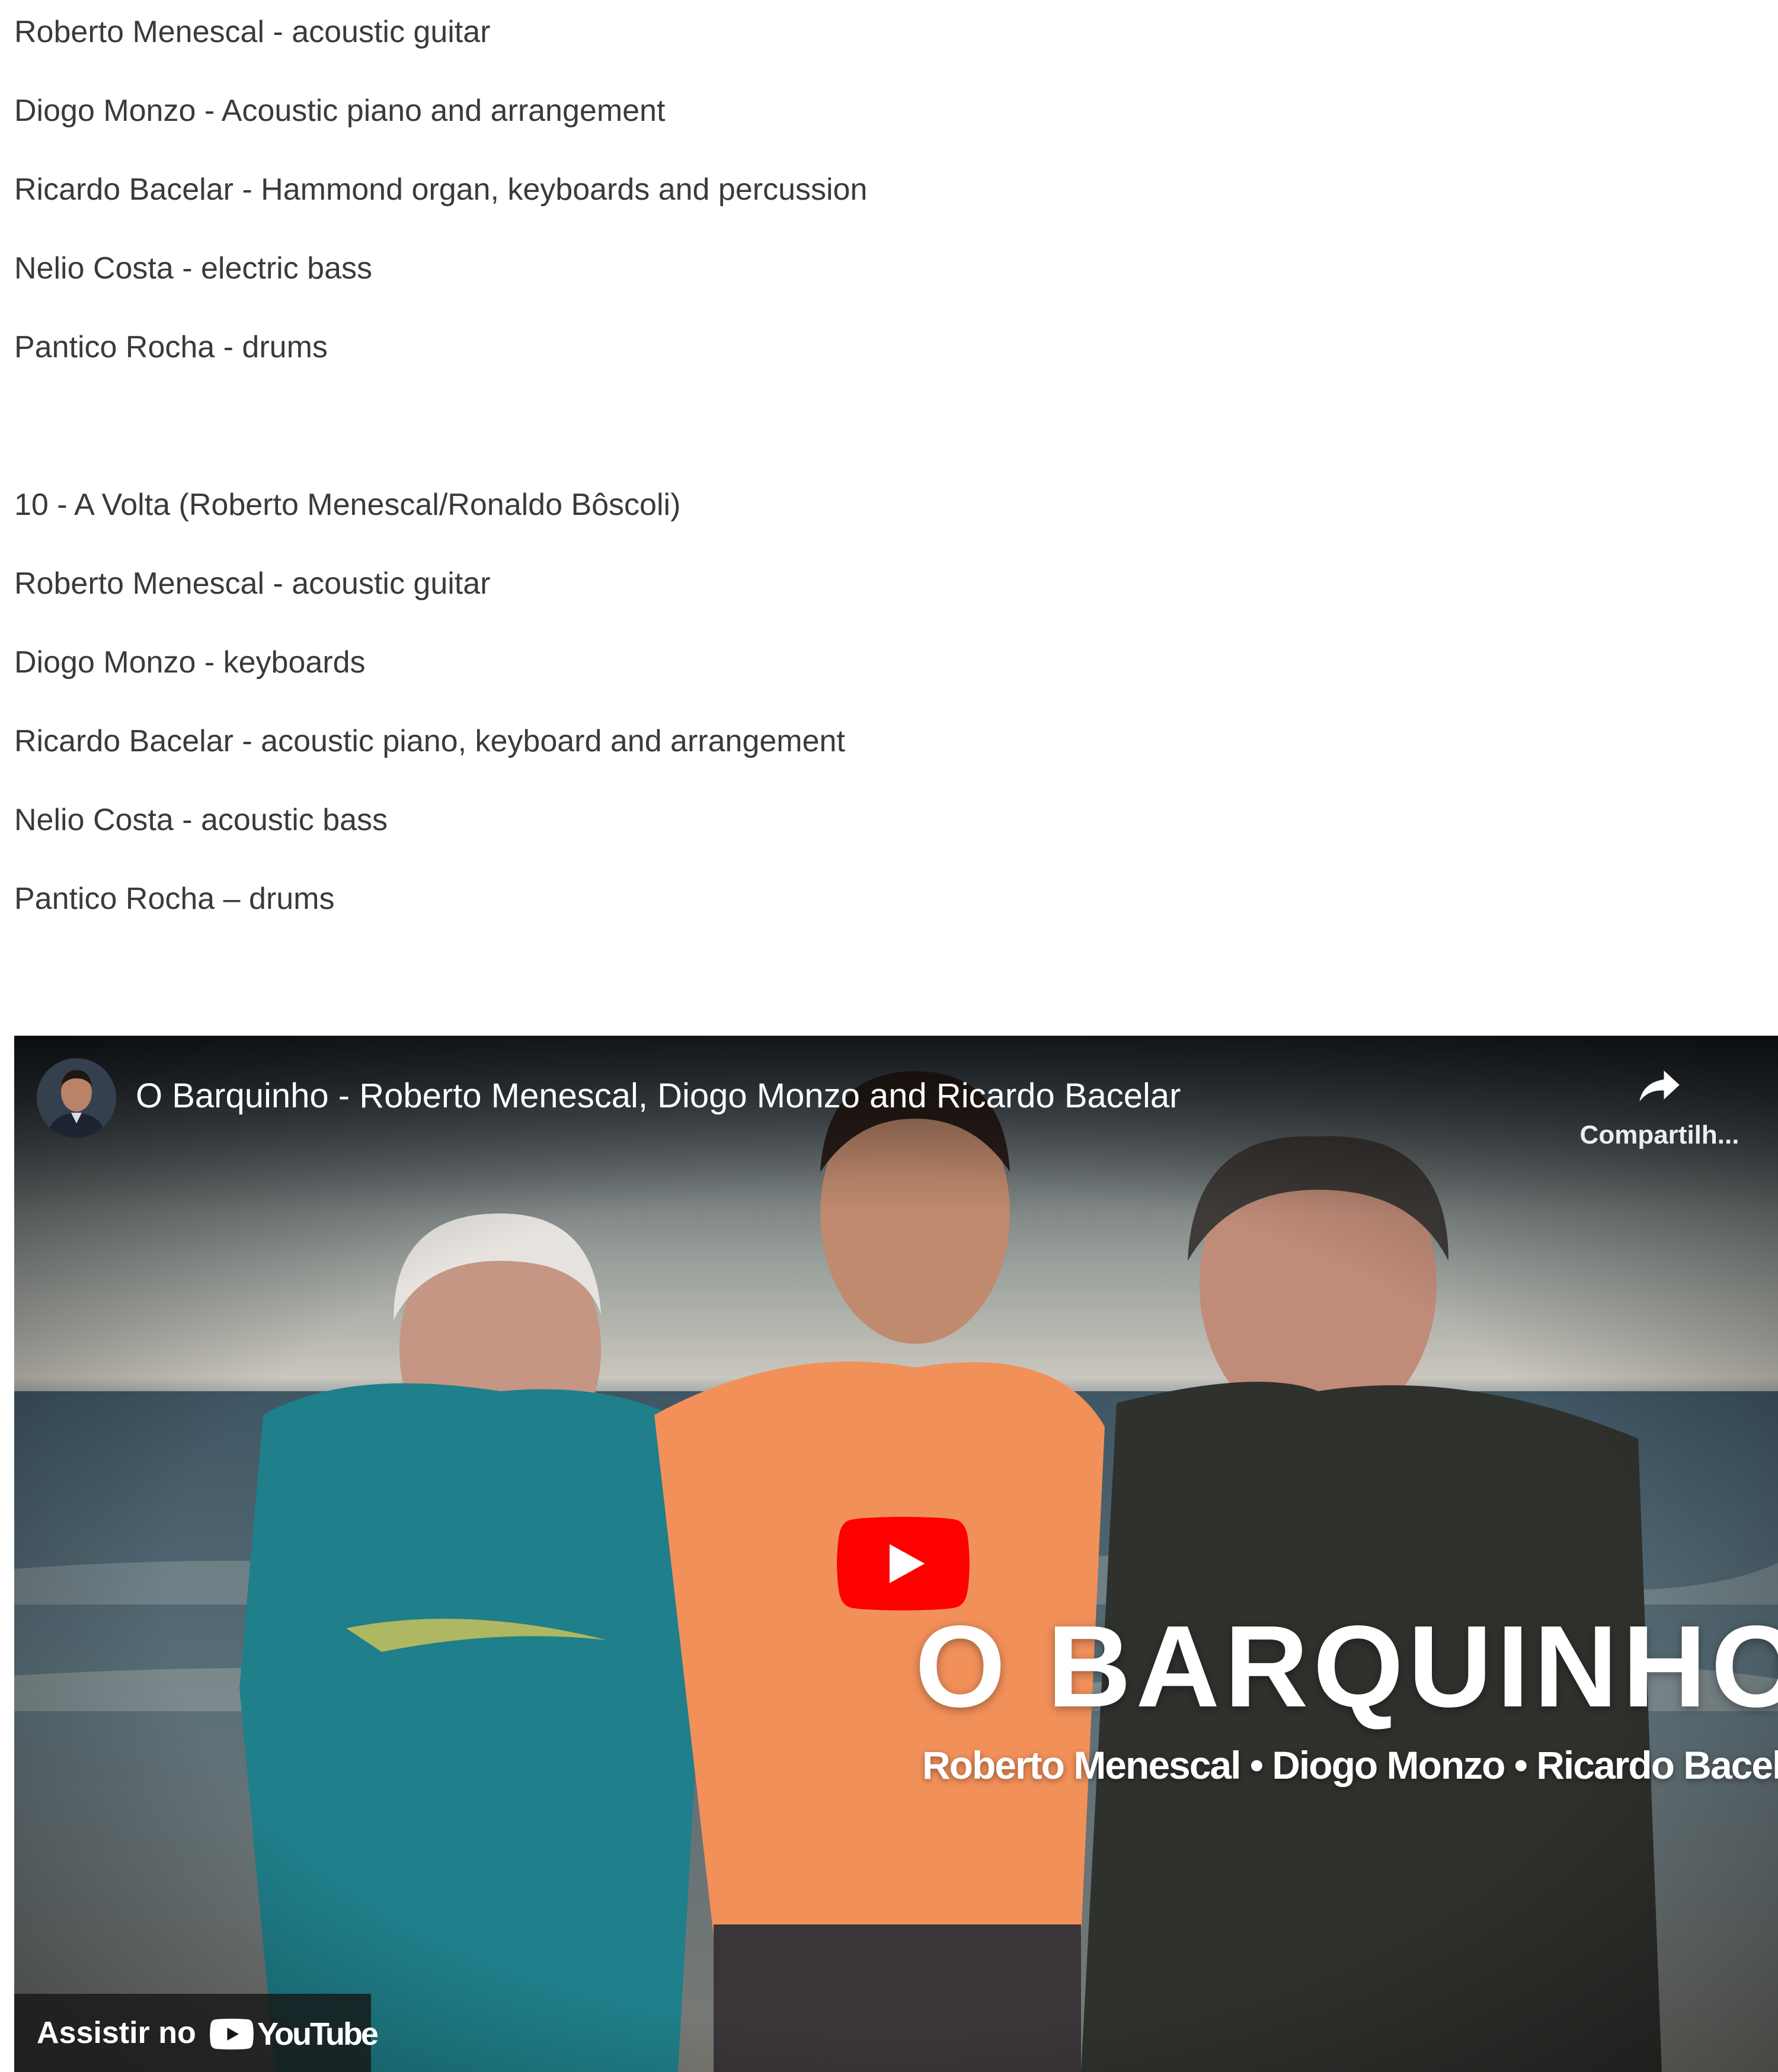 The width and height of the screenshot is (1778, 2072). What do you see at coordinates (174, 899) in the screenshot?
I see `credit-line: Pantico Rocha – drums` at bounding box center [174, 899].